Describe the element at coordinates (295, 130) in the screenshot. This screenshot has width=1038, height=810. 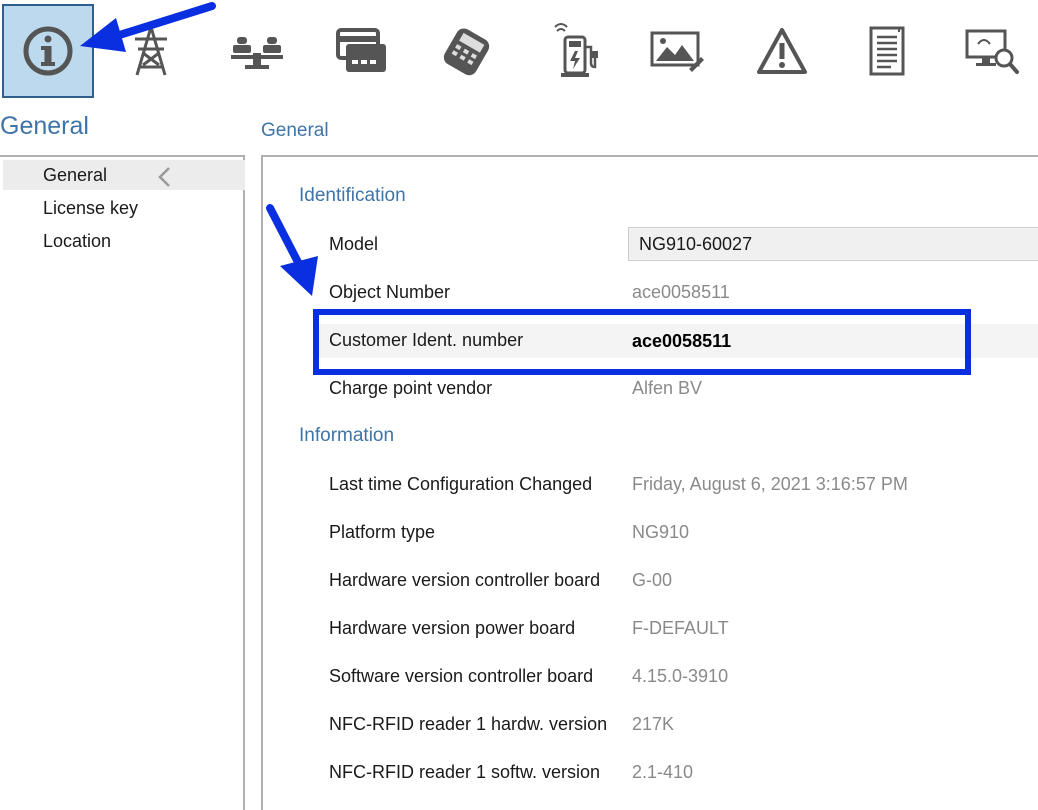
I see `page-title: General` at that location.